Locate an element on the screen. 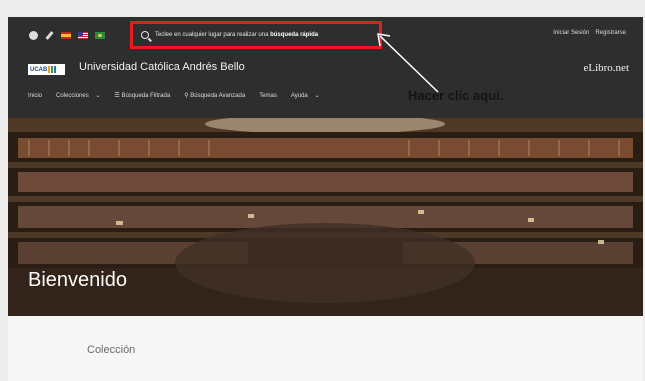  logo-bars-icon is located at coordinates (52, 69).